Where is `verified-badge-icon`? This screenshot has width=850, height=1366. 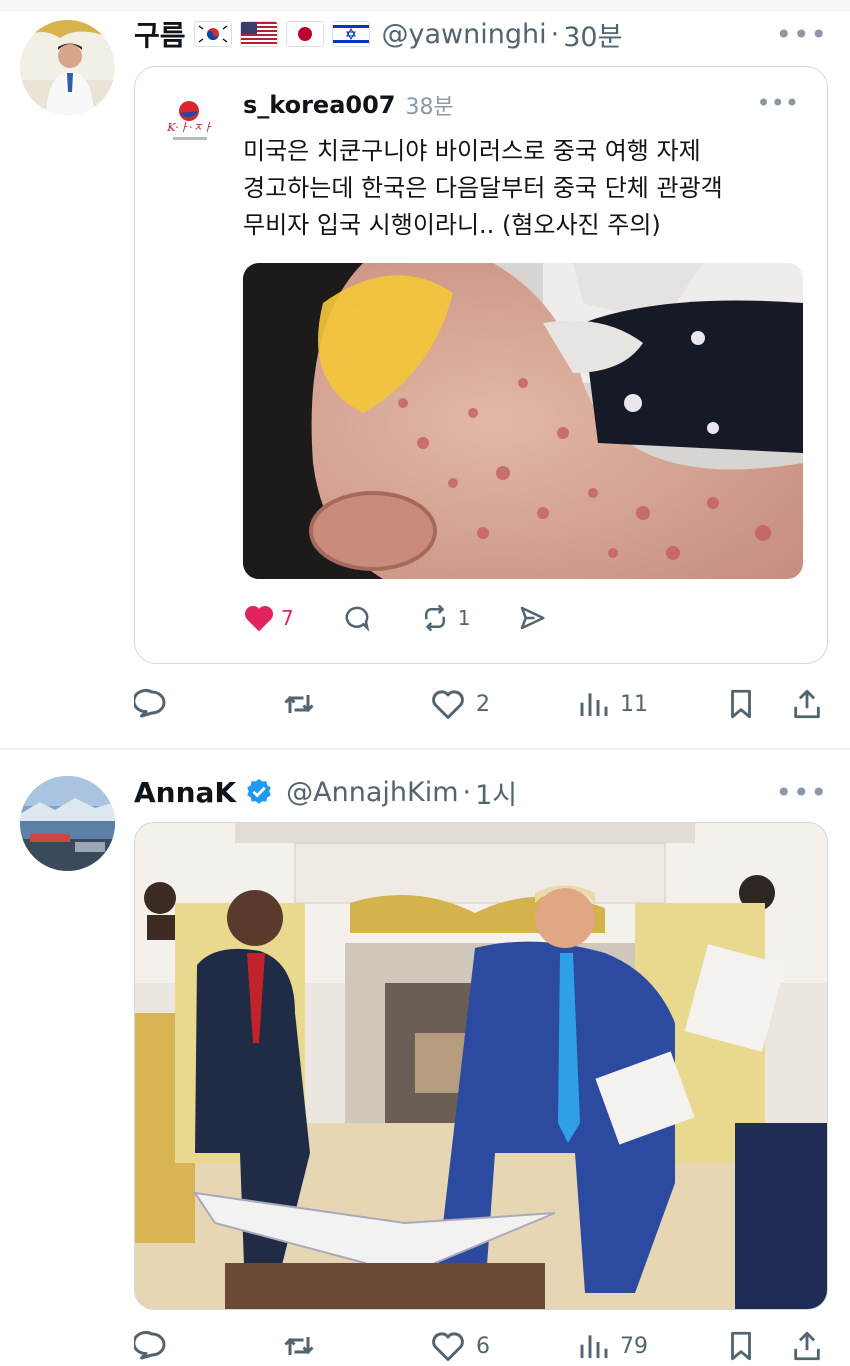
verified-badge-icon is located at coordinates (259, 791).